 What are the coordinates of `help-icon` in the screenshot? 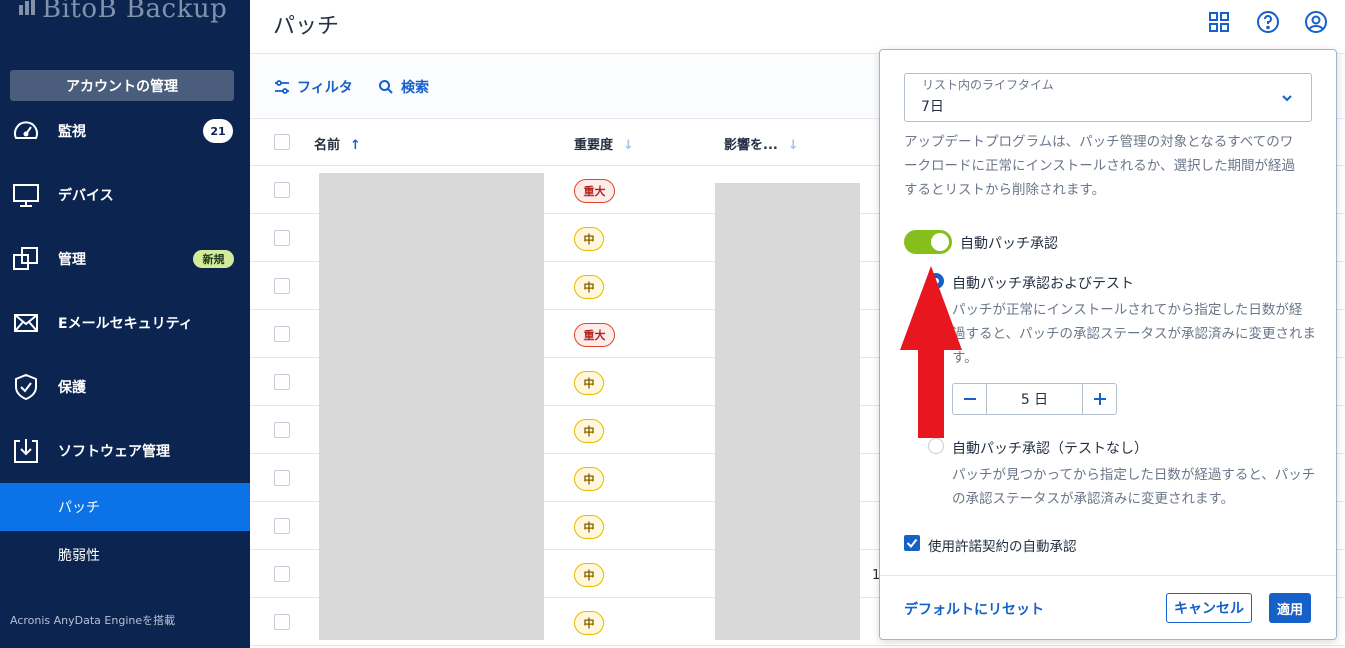 It's located at (1268, 22).